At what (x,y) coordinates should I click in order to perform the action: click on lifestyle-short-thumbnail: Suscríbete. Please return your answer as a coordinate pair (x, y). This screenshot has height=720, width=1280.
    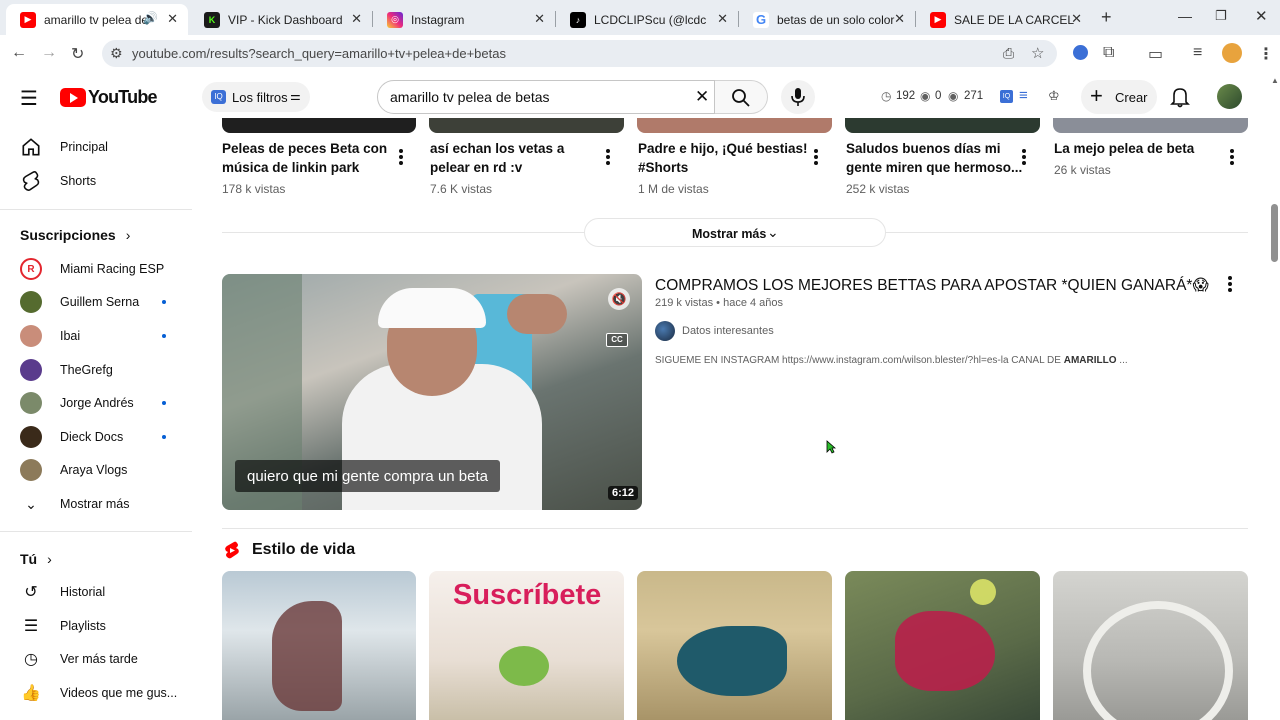
    Looking at the image, I should click on (526, 645).